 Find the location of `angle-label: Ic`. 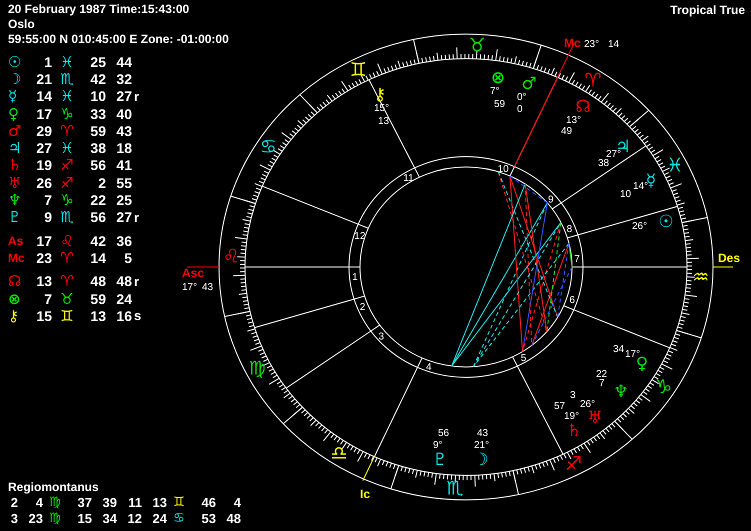

angle-label: Ic is located at coordinates (365, 494).